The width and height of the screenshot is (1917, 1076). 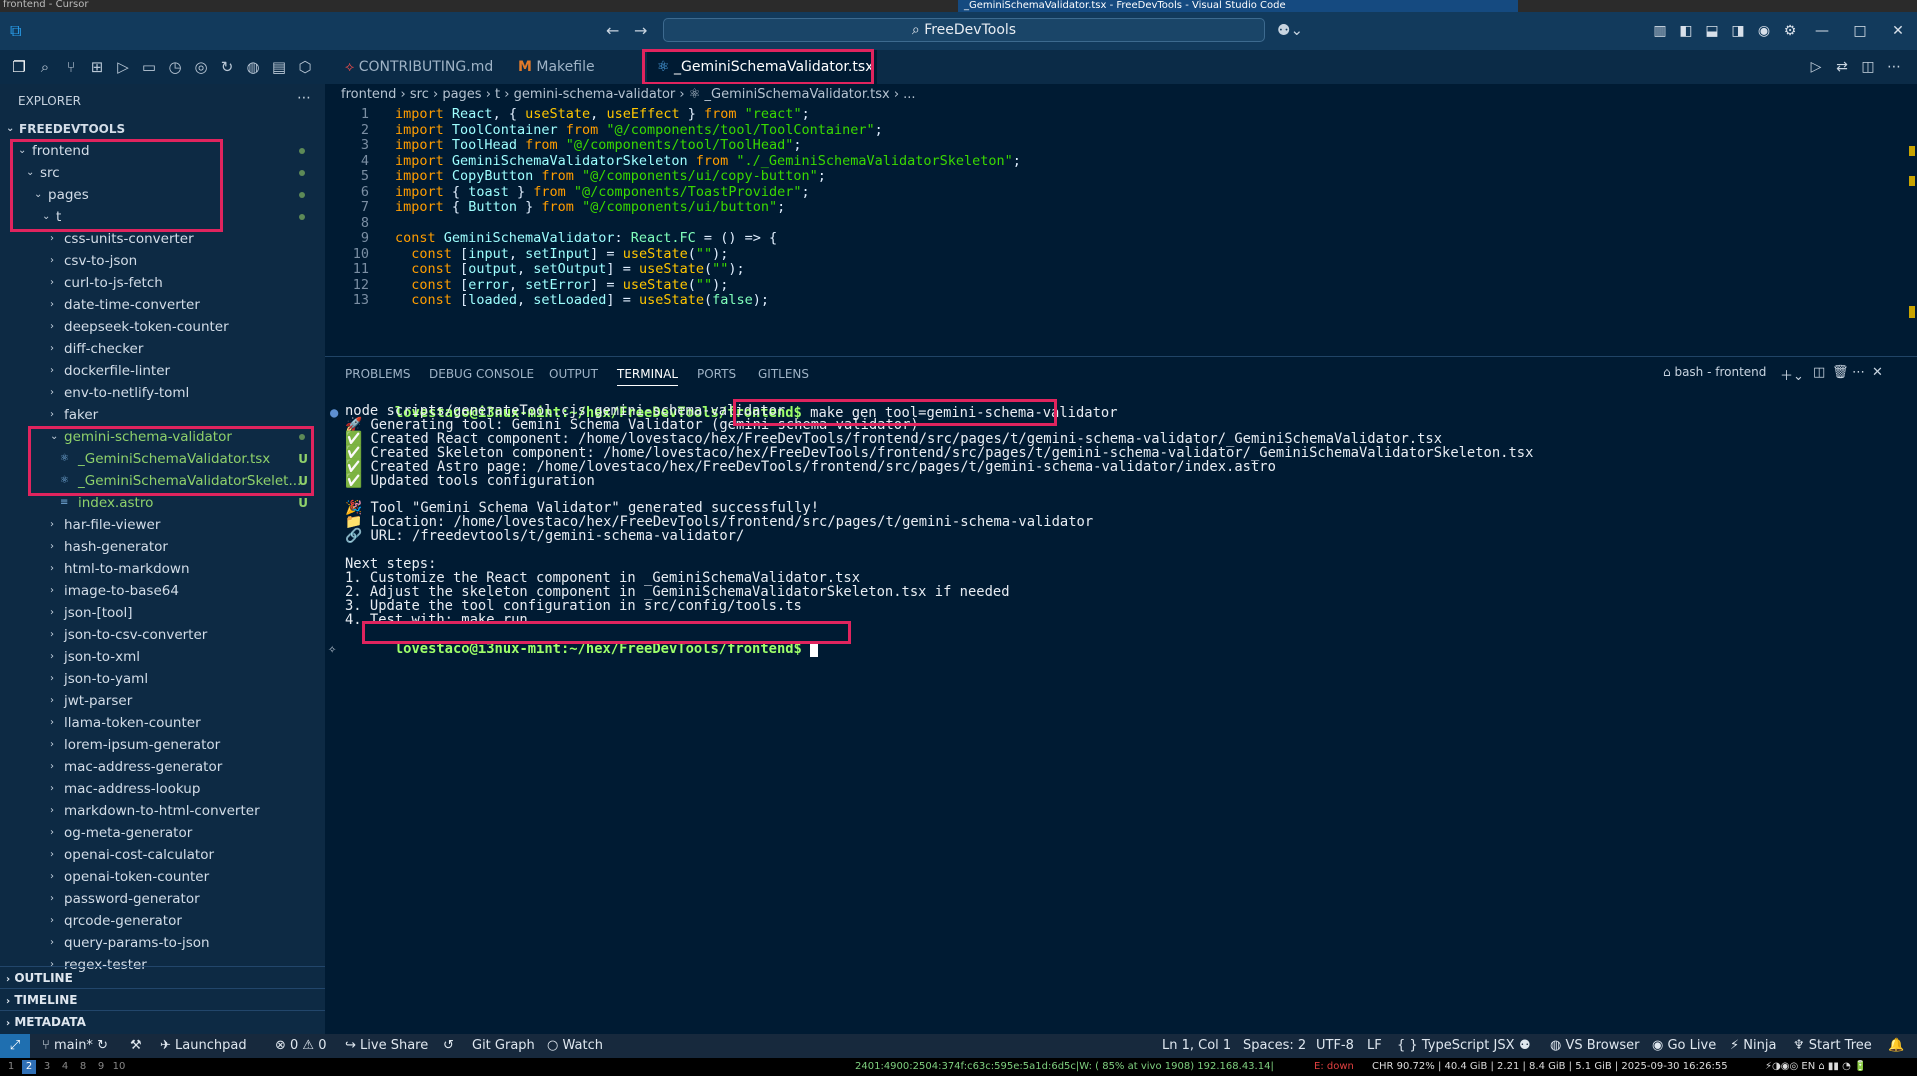 I want to click on search-icon: ⌕, so click(x=45, y=67).